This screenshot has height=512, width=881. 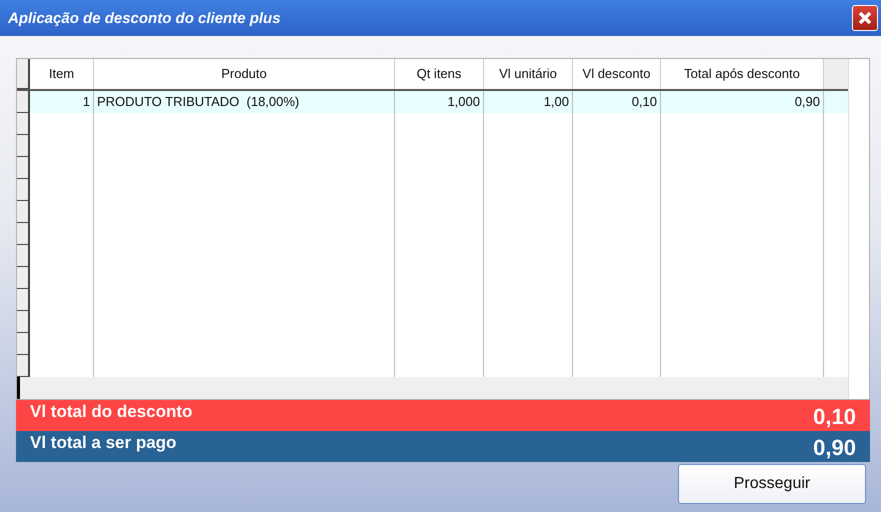 What do you see at coordinates (644, 101) in the screenshot?
I see `table-cell: 0,10` at bounding box center [644, 101].